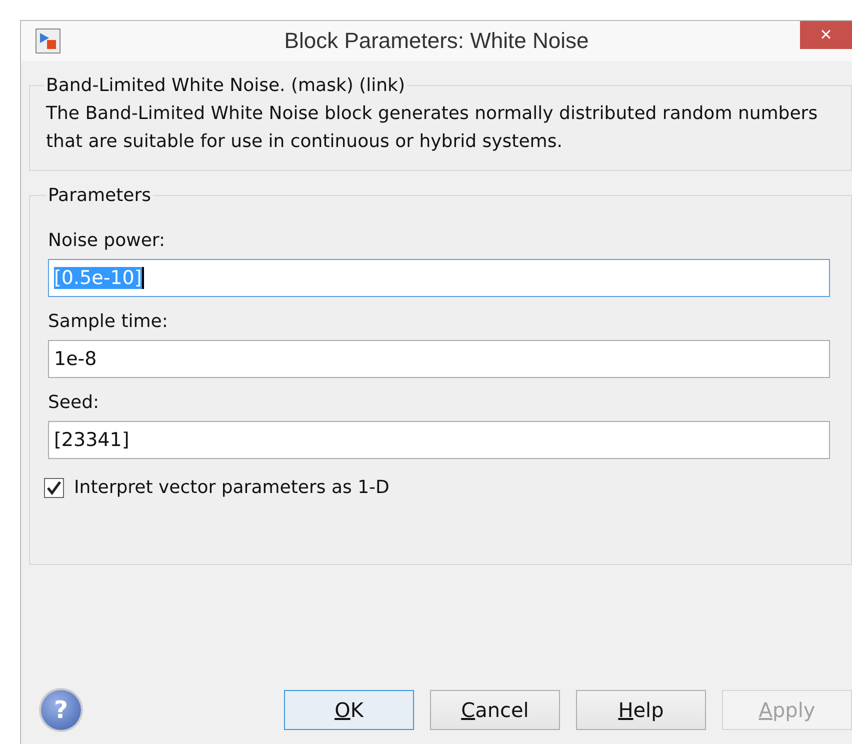  I want to click on window-title: Block Parameters: White Noise, so click(436, 41).